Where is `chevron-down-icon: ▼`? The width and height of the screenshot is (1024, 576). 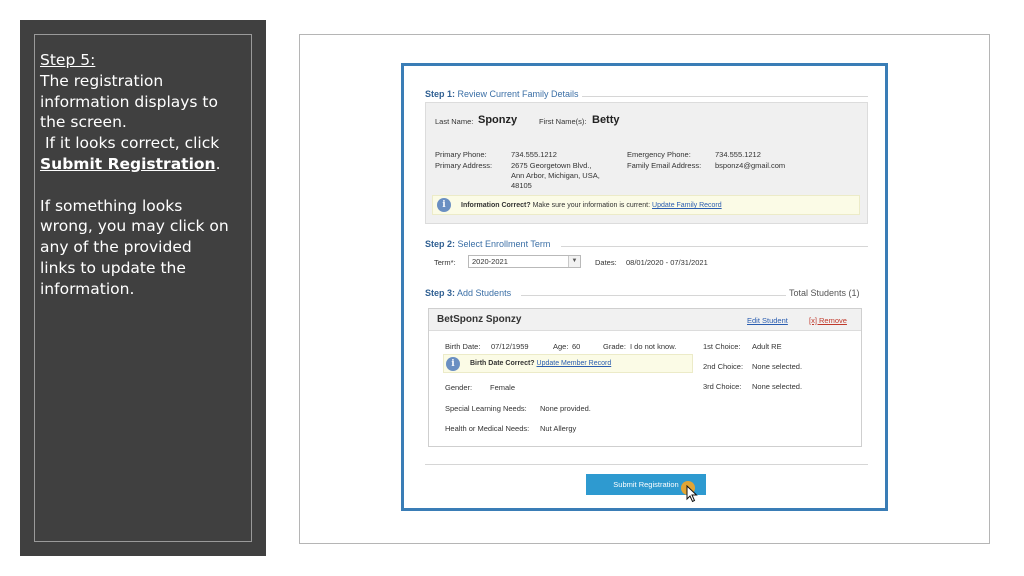 chevron-down-icon: ▼ is located at coordinates (574, 261).